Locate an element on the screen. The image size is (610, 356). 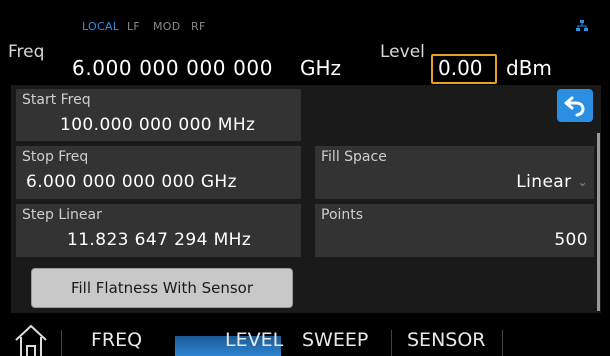
stop-freq-field: Stop Freq 6.000 000 000 000 GHz is located at coordinates (158, 172).